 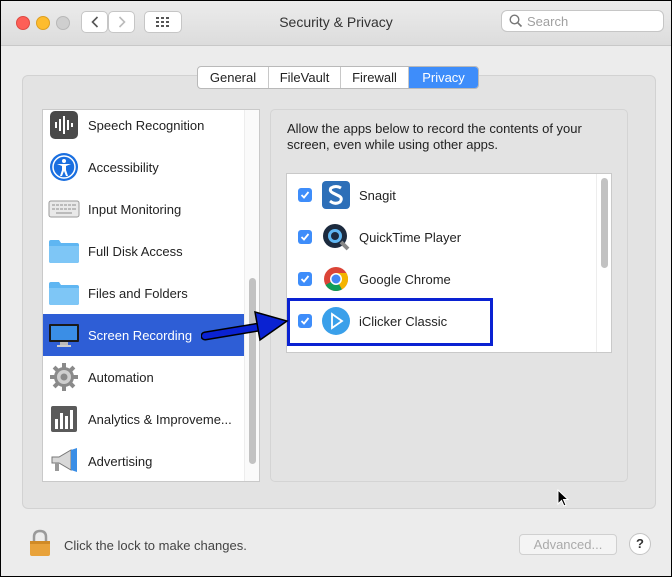 I want to click on sidebar-item-accessibility: Accessibility, so click(x=144, y=167).